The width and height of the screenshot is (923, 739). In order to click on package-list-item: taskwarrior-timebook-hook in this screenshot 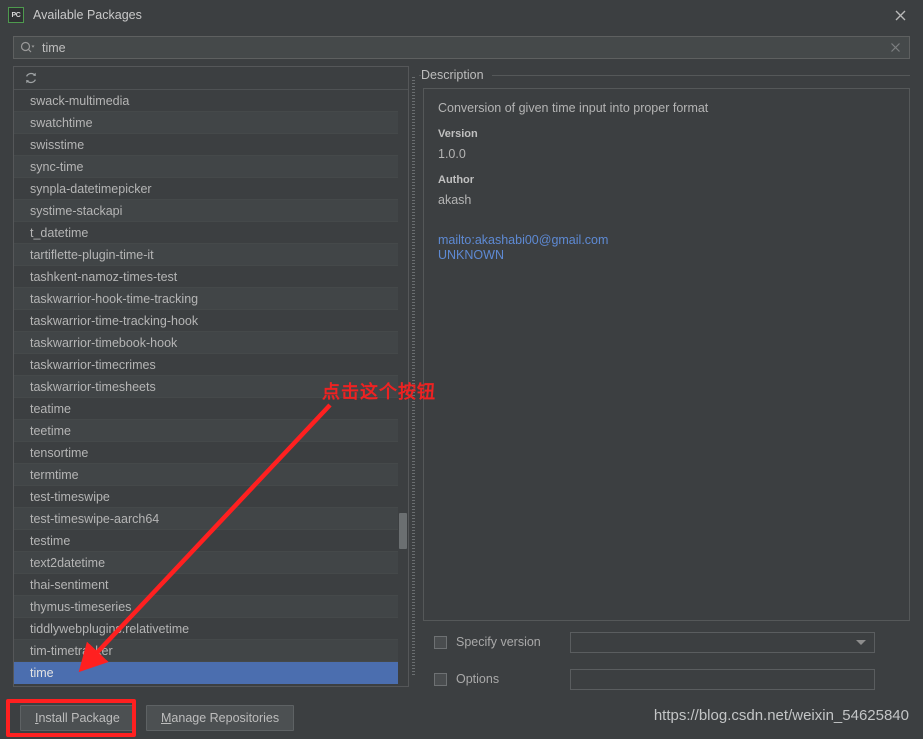, I will do `click(211, 343)`.